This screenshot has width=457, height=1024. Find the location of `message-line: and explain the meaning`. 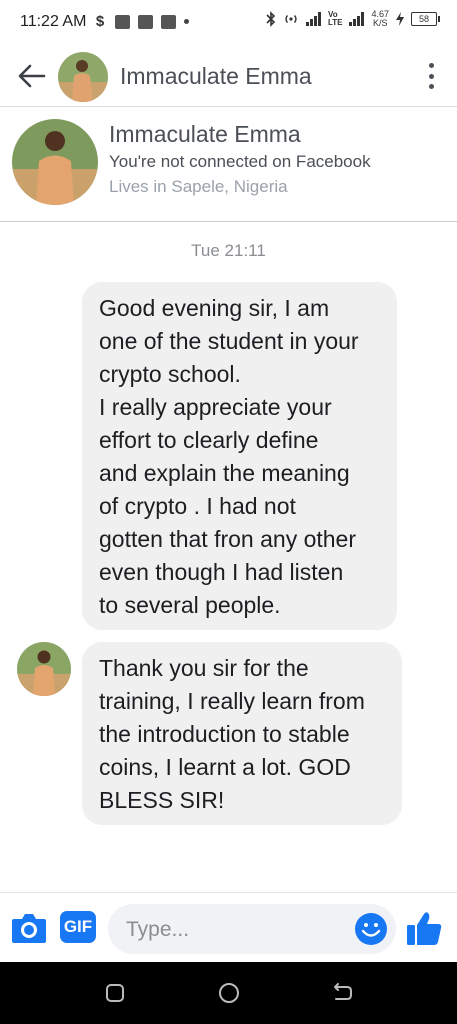

message-line: and explain the meaning is located at coordinates (224, 473).